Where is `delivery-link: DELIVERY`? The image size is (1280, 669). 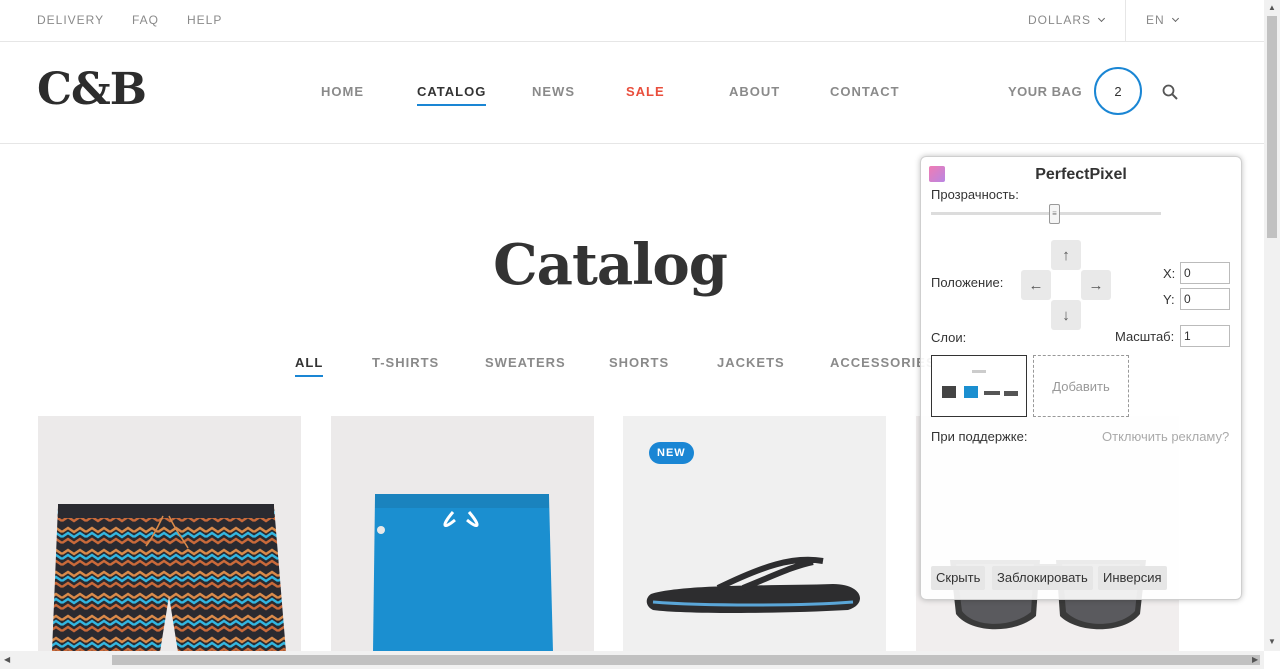
delivery-link: DELIVERY is located at coordinates (70, 20).